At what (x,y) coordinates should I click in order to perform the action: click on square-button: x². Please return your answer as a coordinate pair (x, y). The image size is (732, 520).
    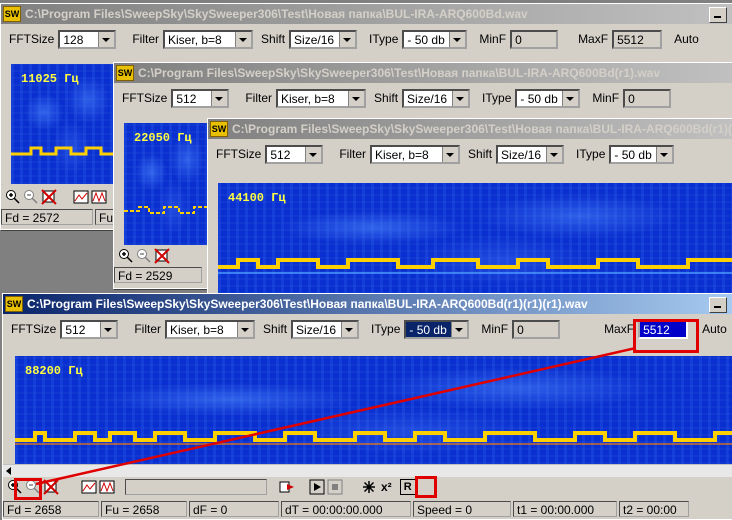
    Looking at the image, I should click on (386, 487).